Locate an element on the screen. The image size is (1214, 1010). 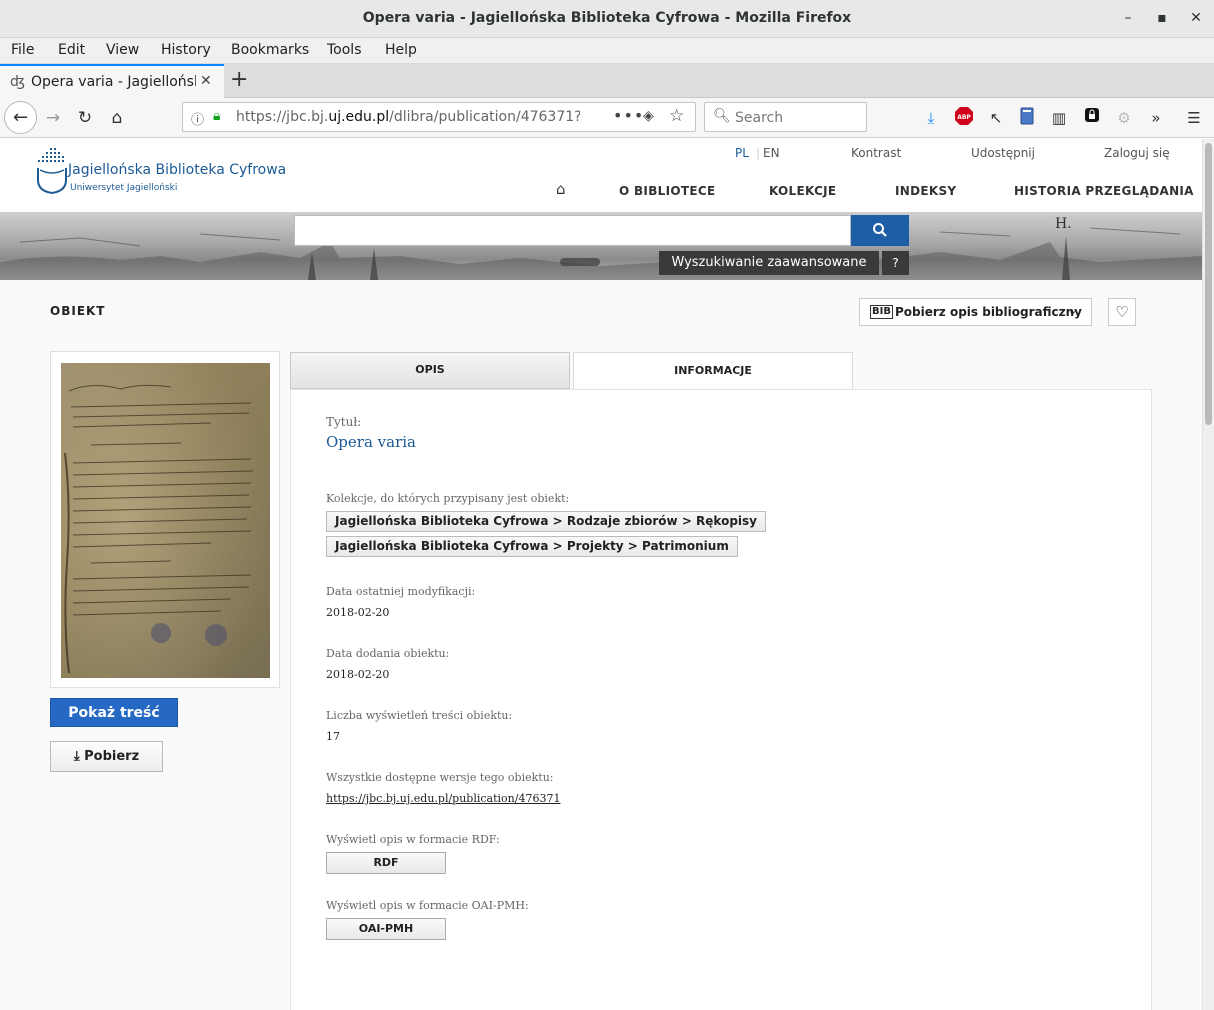
oai-label: Wyświetl opis w formacie OAI-PMH: is located at coordinates (427, 905).